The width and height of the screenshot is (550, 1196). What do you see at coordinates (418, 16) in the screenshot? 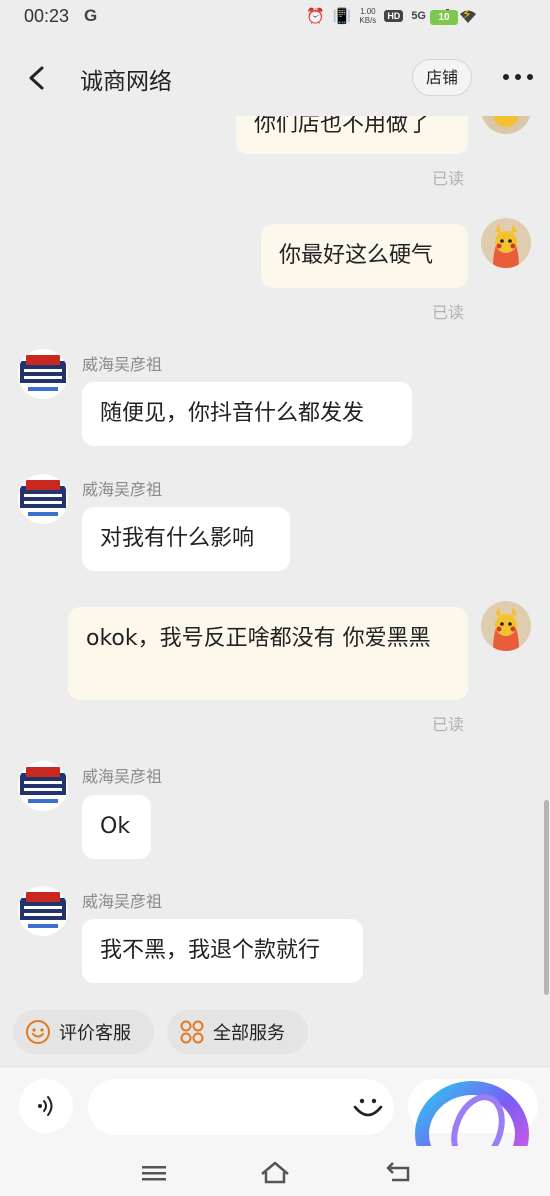
I see `network-type: 5G` at bounding box center [418, 16].